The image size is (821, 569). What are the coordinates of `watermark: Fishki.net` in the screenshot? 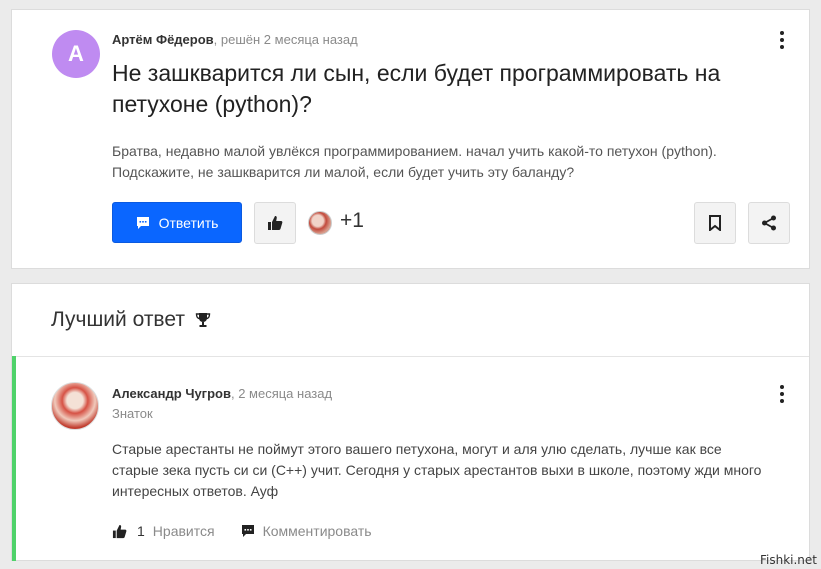 It's located at (788, 560).